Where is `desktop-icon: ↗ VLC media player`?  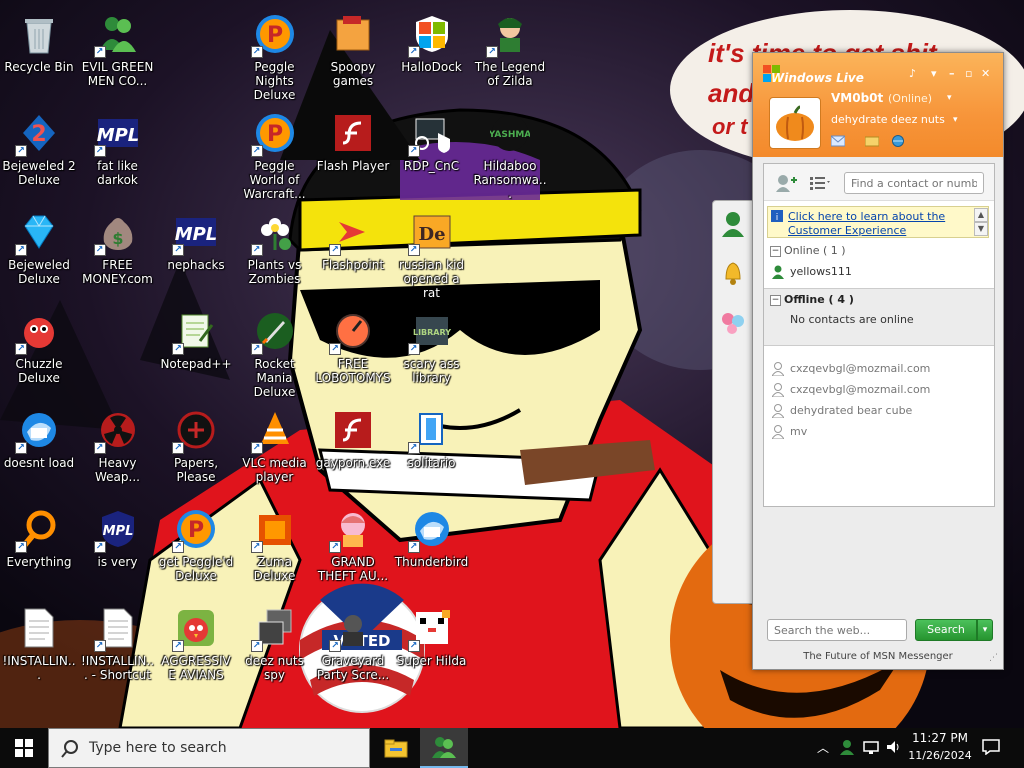 desktop-icon: ↗ VLC media player is located at coordinates (275, 450).